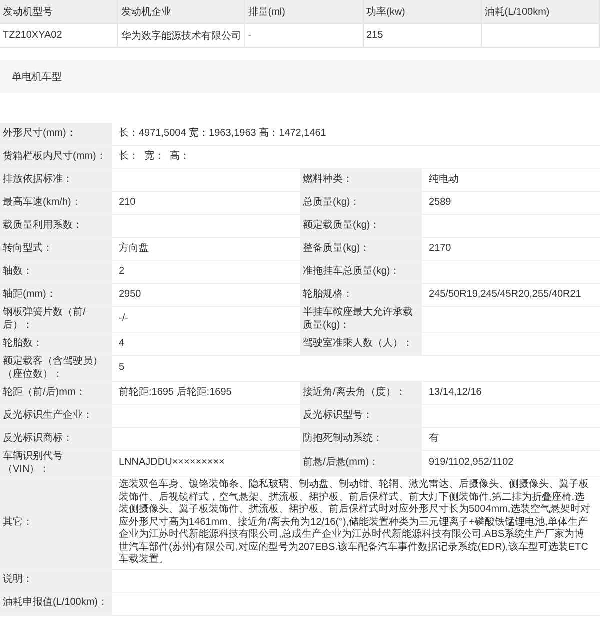 The height and width of the screenshot is (633, 600). What do you see at coordinates (300, 76) in the screenshot?
I see `section-title: 单电机车型` at bounding box center [300, 76].